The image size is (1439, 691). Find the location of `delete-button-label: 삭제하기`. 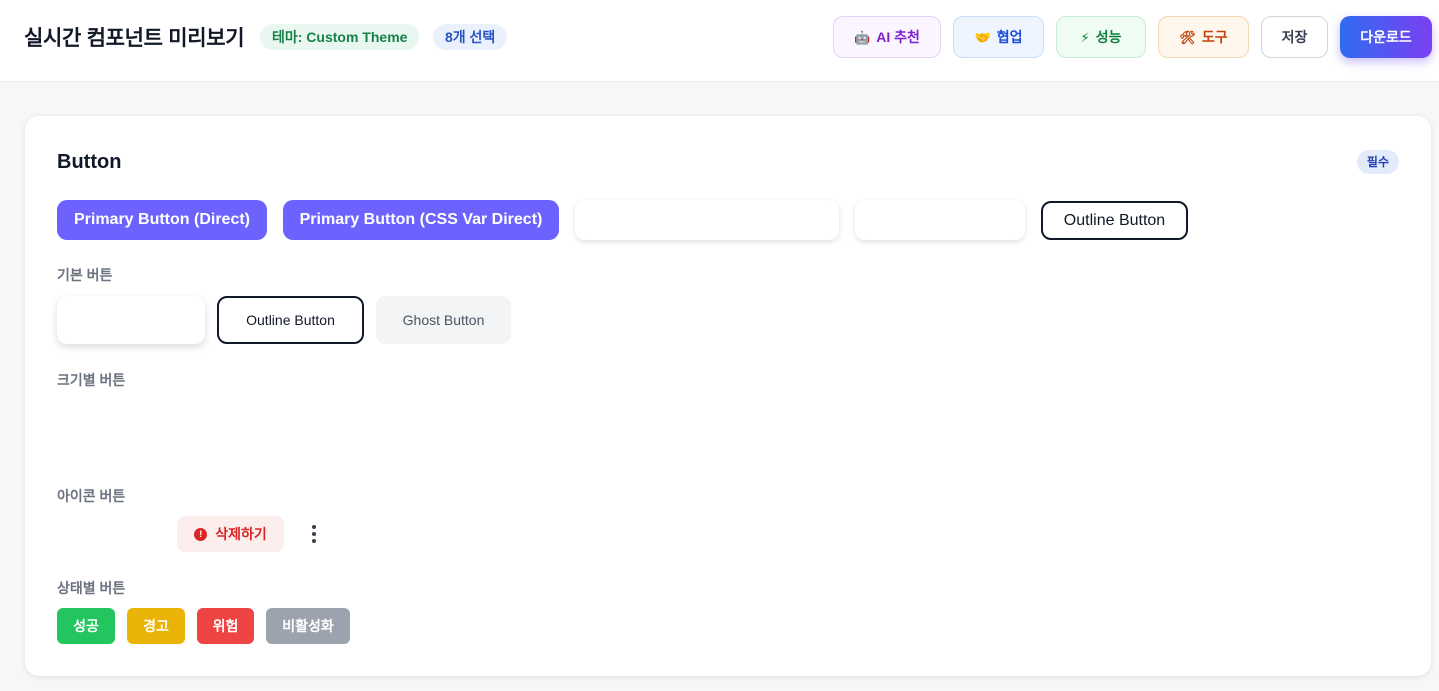

delete-button-label: 삭제하기 is located at coordinates (241, 534).